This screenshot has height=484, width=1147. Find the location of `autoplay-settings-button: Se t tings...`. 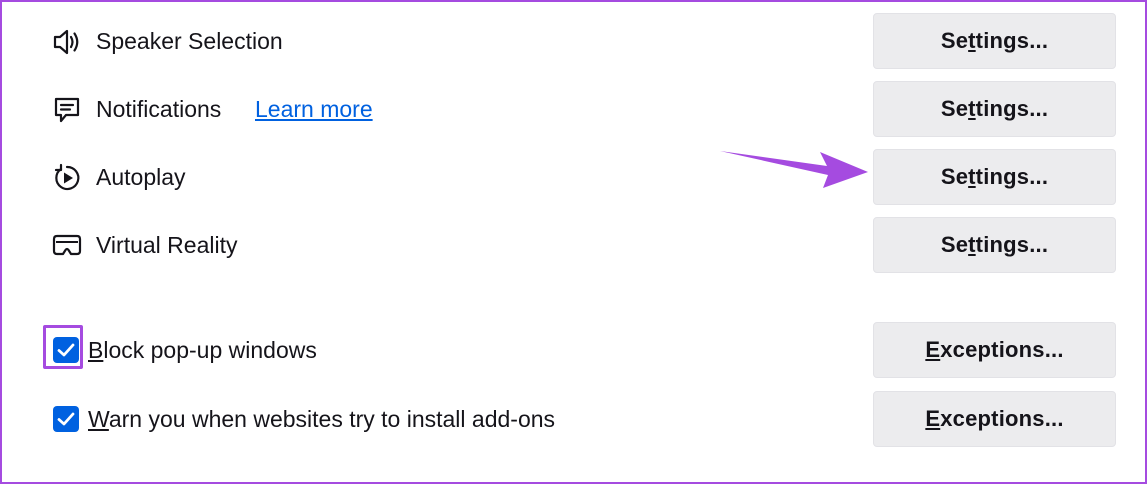

autoplay-settings-button: Se t tings... is located at coordinates (994, 177).